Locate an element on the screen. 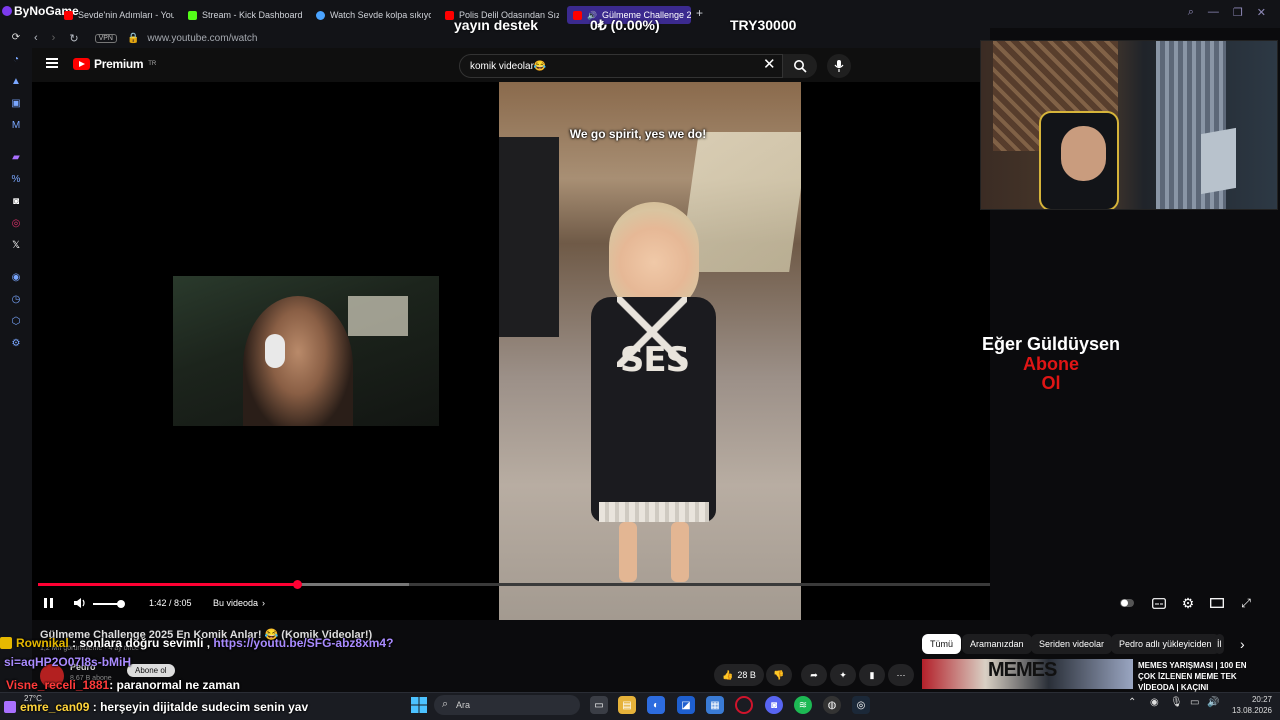 This screenshot has width=1280, height=720. hamburger-menu-icon is located at coordinates (52, 63).